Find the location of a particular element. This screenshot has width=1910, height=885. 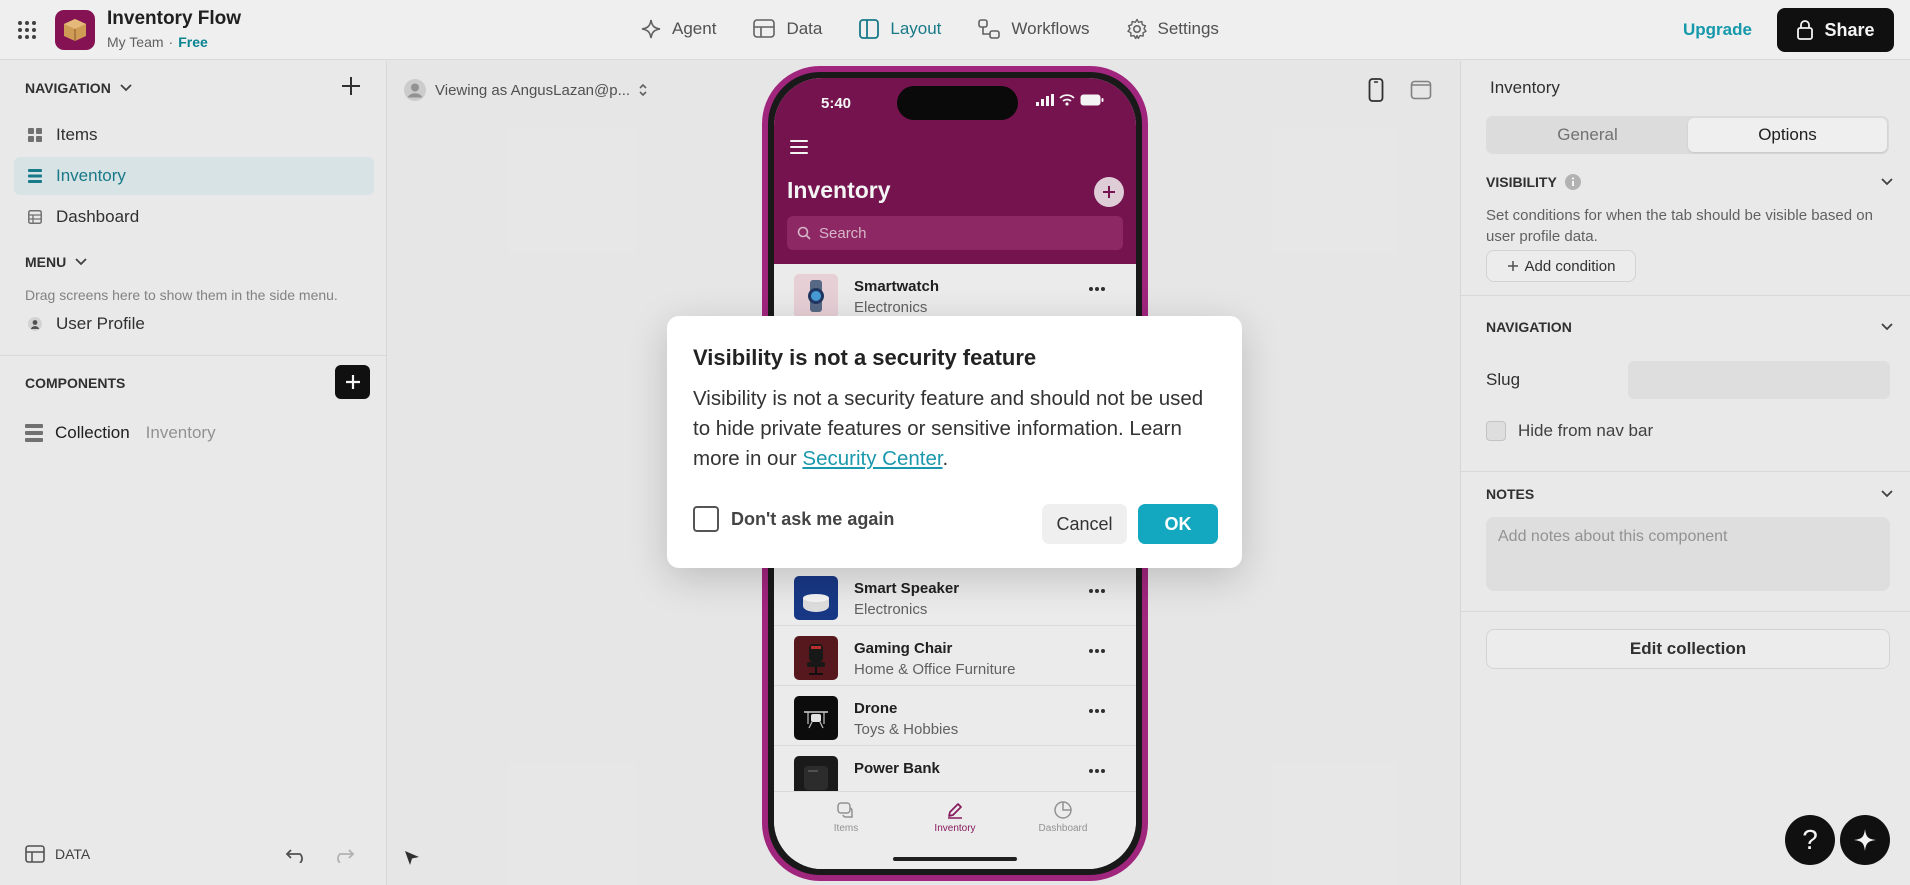

security-center-link: Security Center is located at coordinates (872, 458).